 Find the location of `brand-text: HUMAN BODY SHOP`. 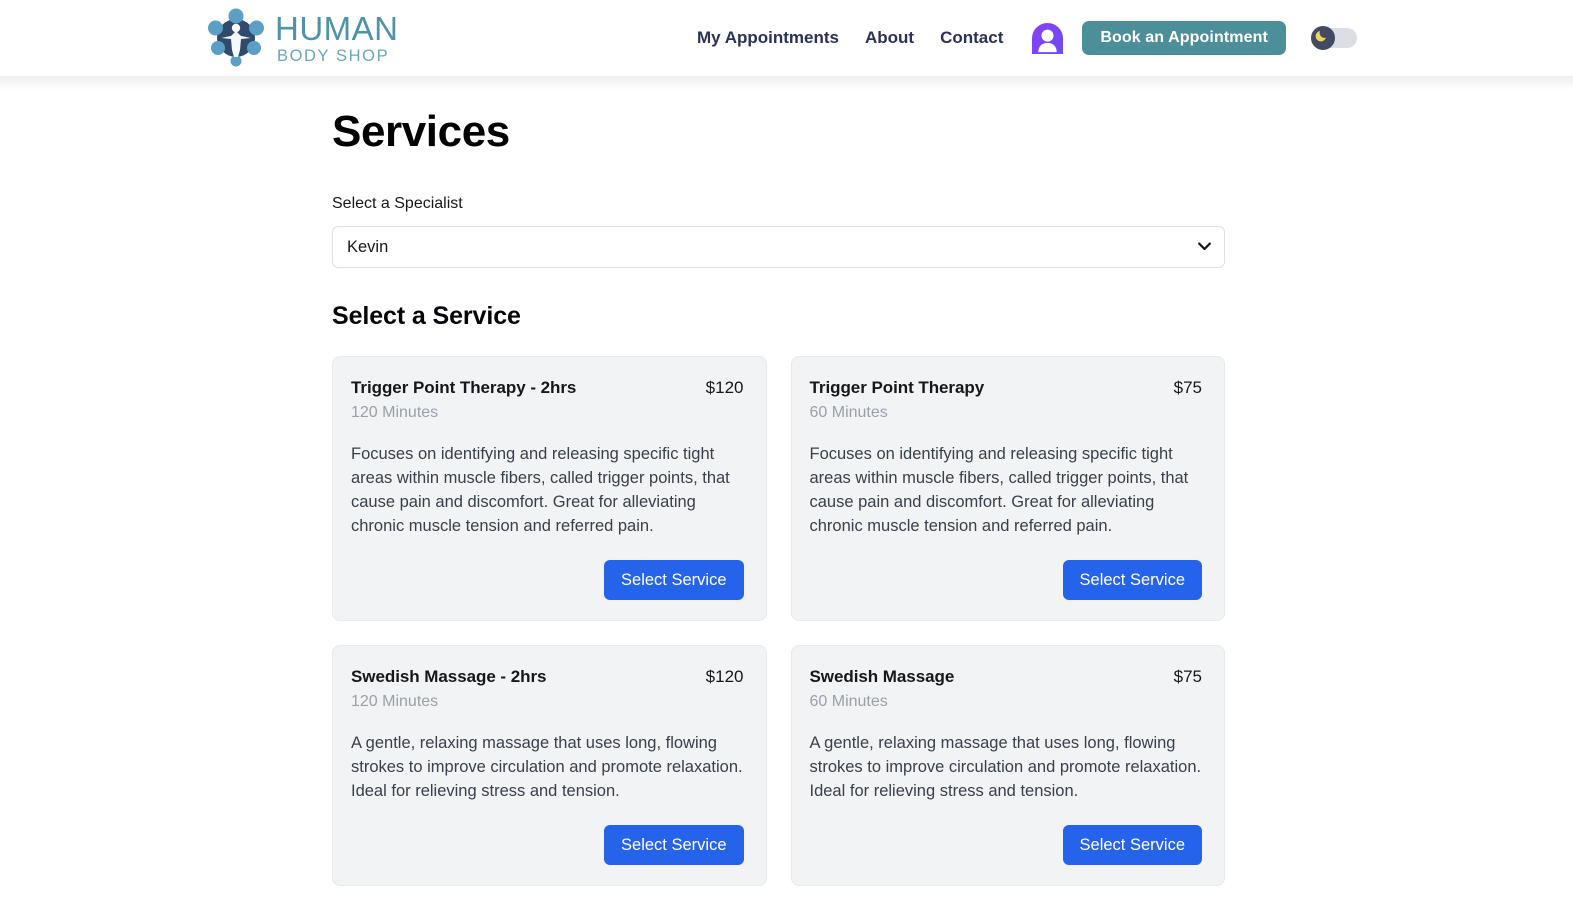

brand-text: HUMAN BODY SHOP is located at coordinates (337, 38).